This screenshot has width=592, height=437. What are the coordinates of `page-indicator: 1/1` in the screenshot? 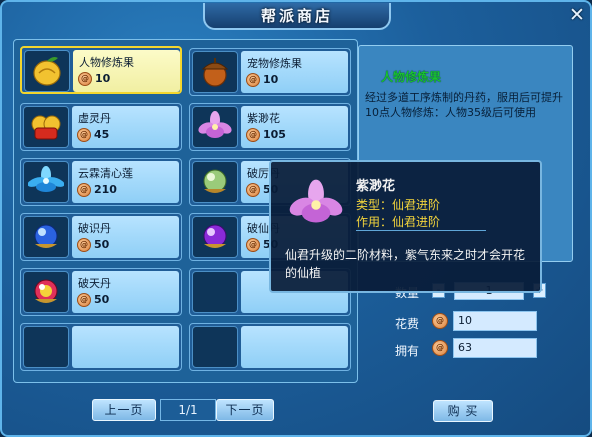 It's located at (188, 410).